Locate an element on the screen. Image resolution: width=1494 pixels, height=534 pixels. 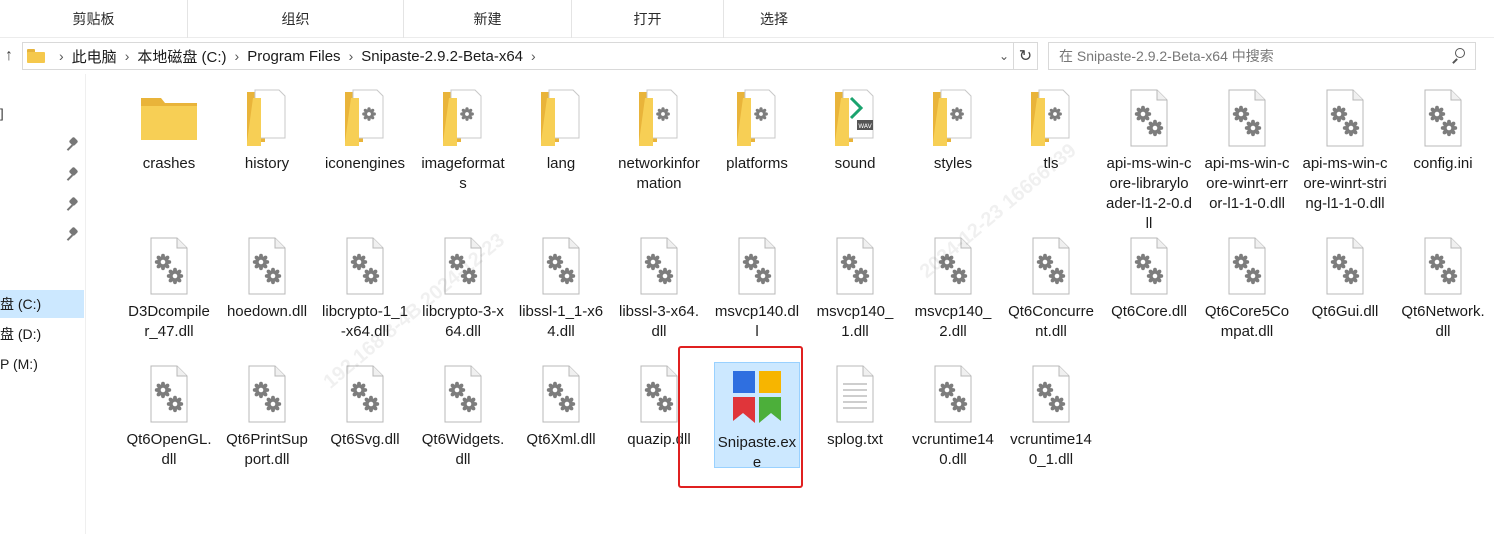
file-item: libssl-1_1-x64.dll is located at coordinates (561, 288).